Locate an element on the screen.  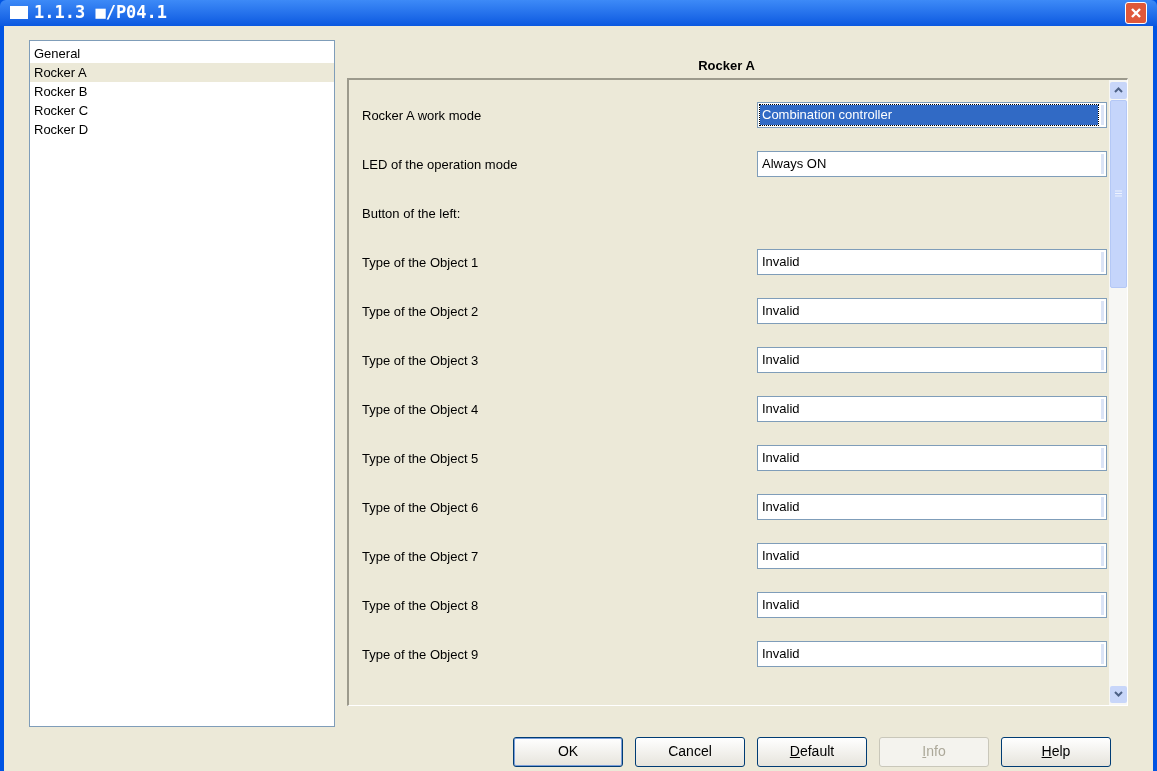
dropdown-field: Combination controller is located at coordinates (932, 114).